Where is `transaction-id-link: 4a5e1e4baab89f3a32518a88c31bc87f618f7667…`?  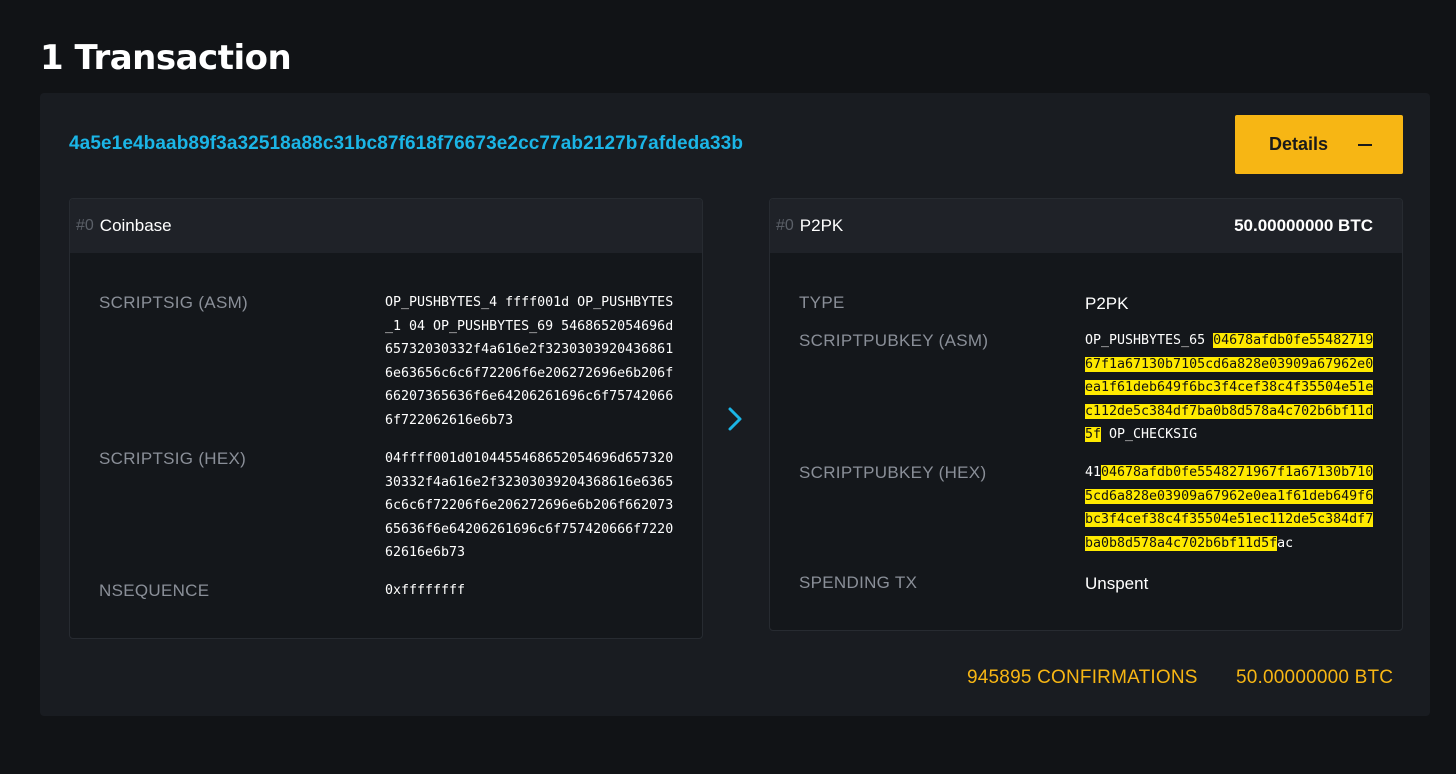
transaction-id-link: 4a5e1e4baab89f3a32518a88c31bc87f618f7667… is located at coordinates (406, 144).